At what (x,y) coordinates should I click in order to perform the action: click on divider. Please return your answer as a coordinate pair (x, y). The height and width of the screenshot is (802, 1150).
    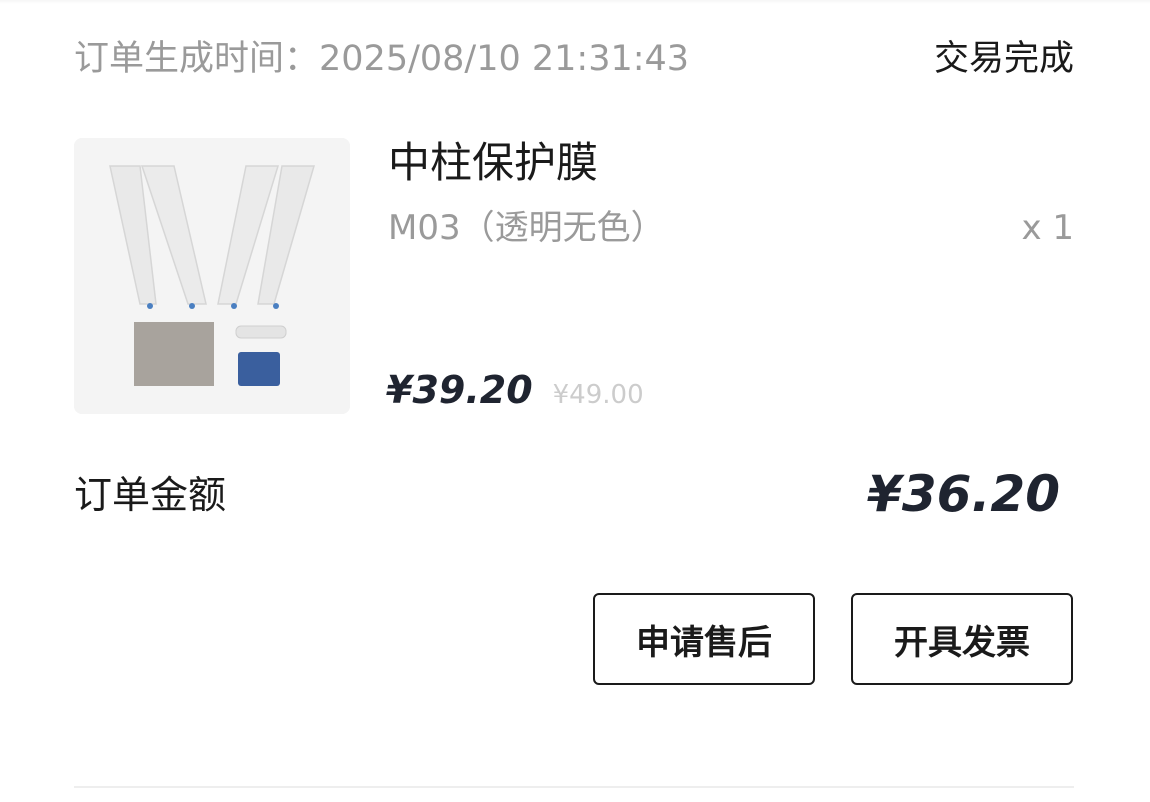
    Looking at the image, I should click on (574, 787).